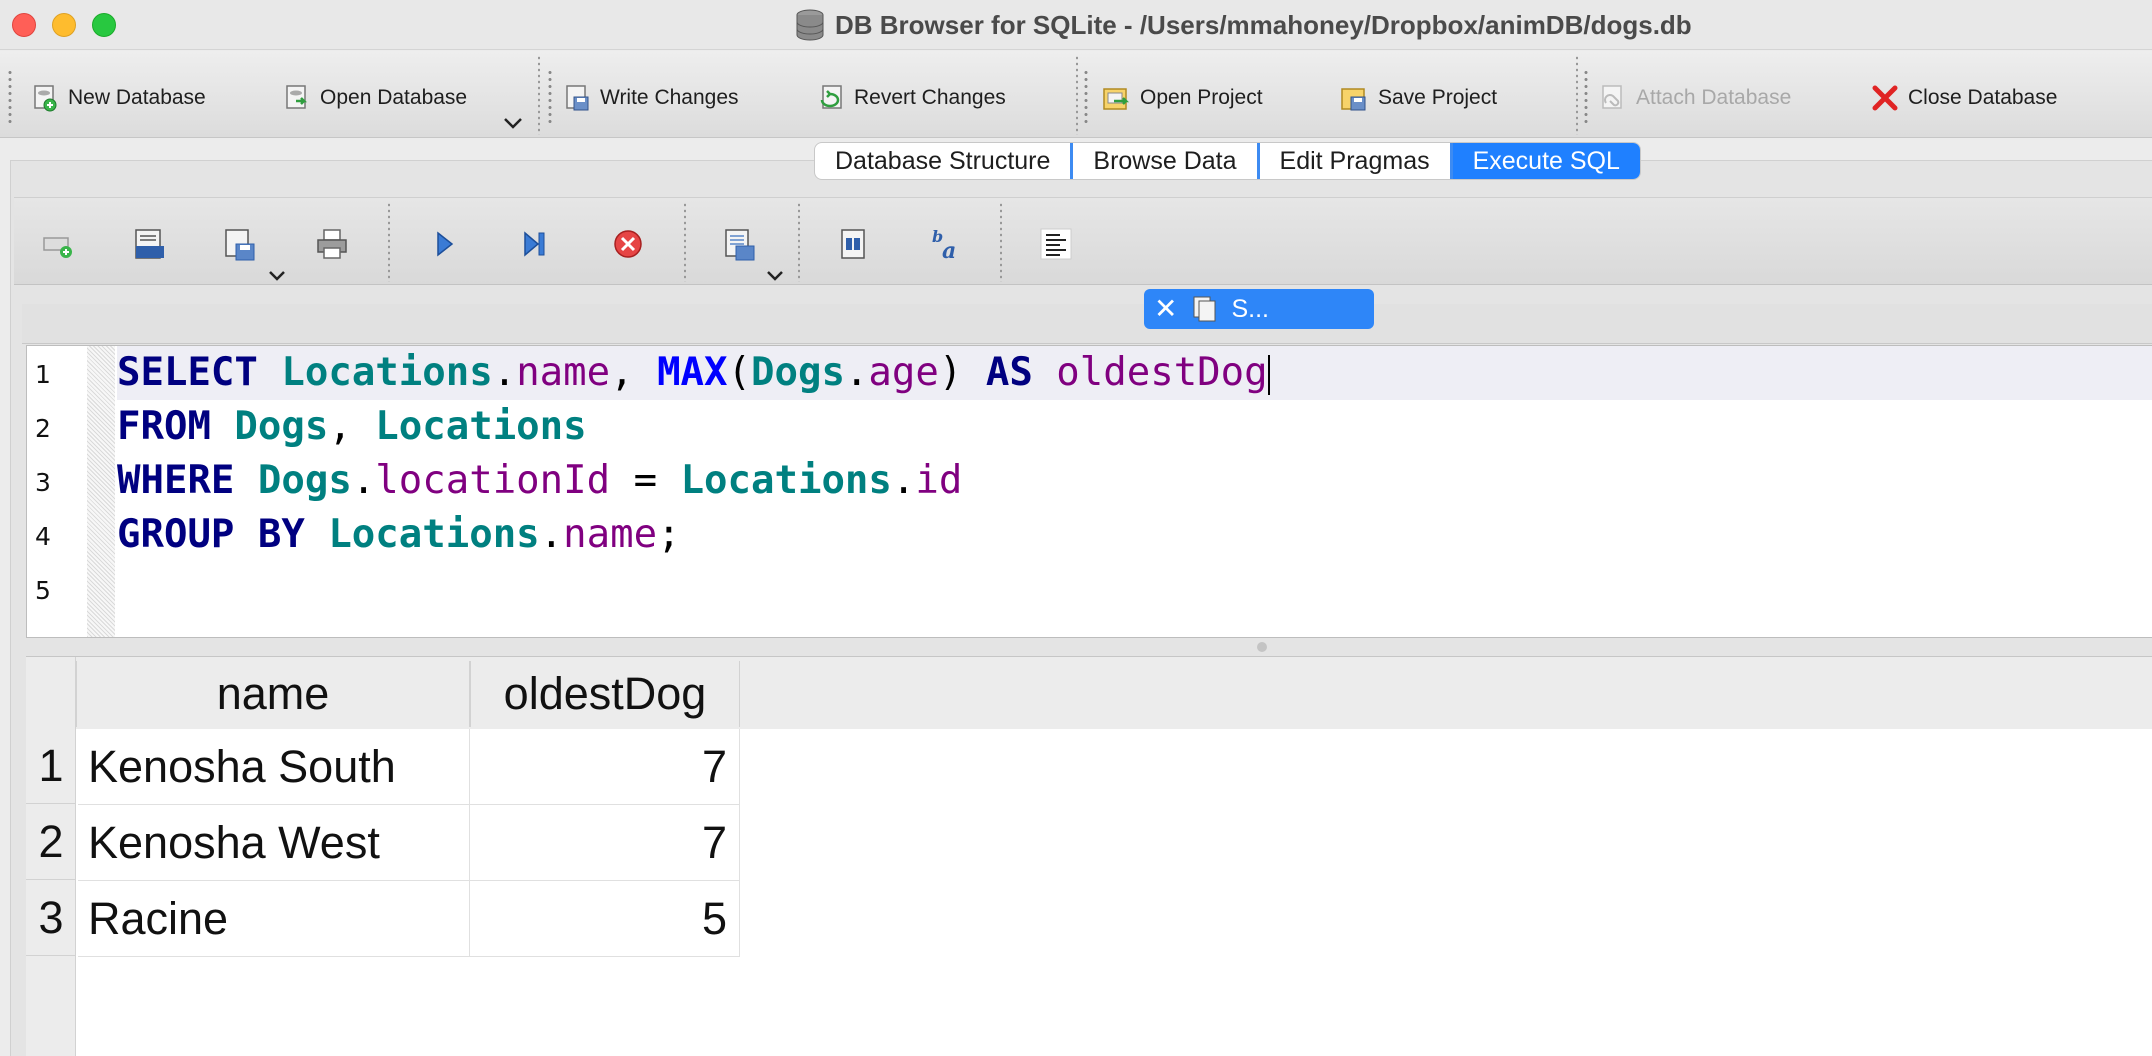 The width and height of the screenshot is (2152, 1056). Describe the element at coordinates (240, 244) in the screenshot. I see `save-sql-file-icon` at that location.